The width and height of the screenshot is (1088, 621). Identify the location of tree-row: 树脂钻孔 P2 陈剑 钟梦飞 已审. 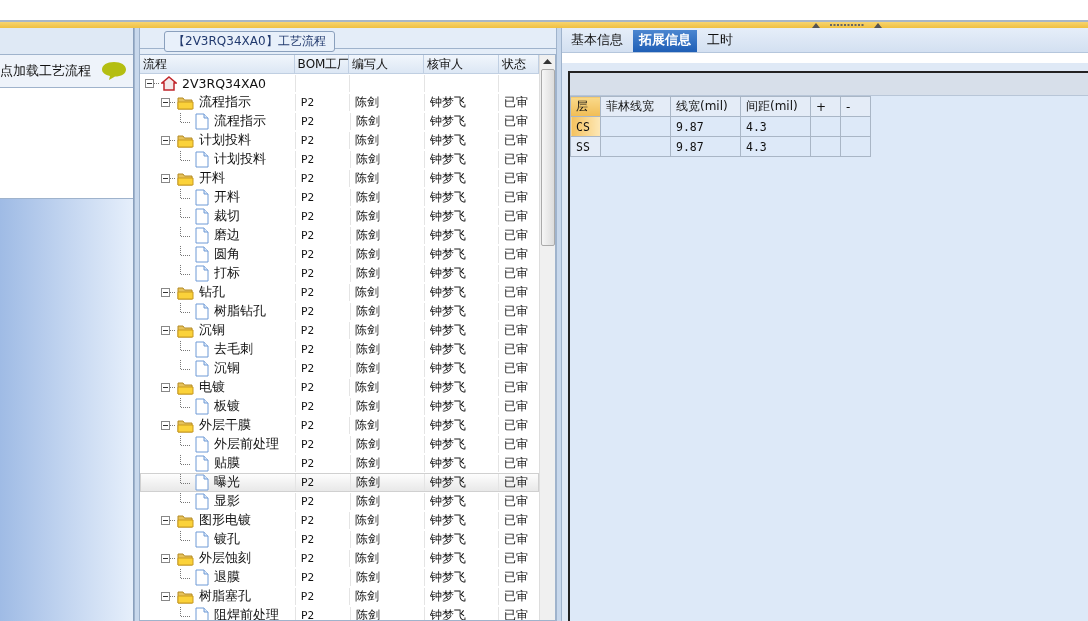
(339, 311).